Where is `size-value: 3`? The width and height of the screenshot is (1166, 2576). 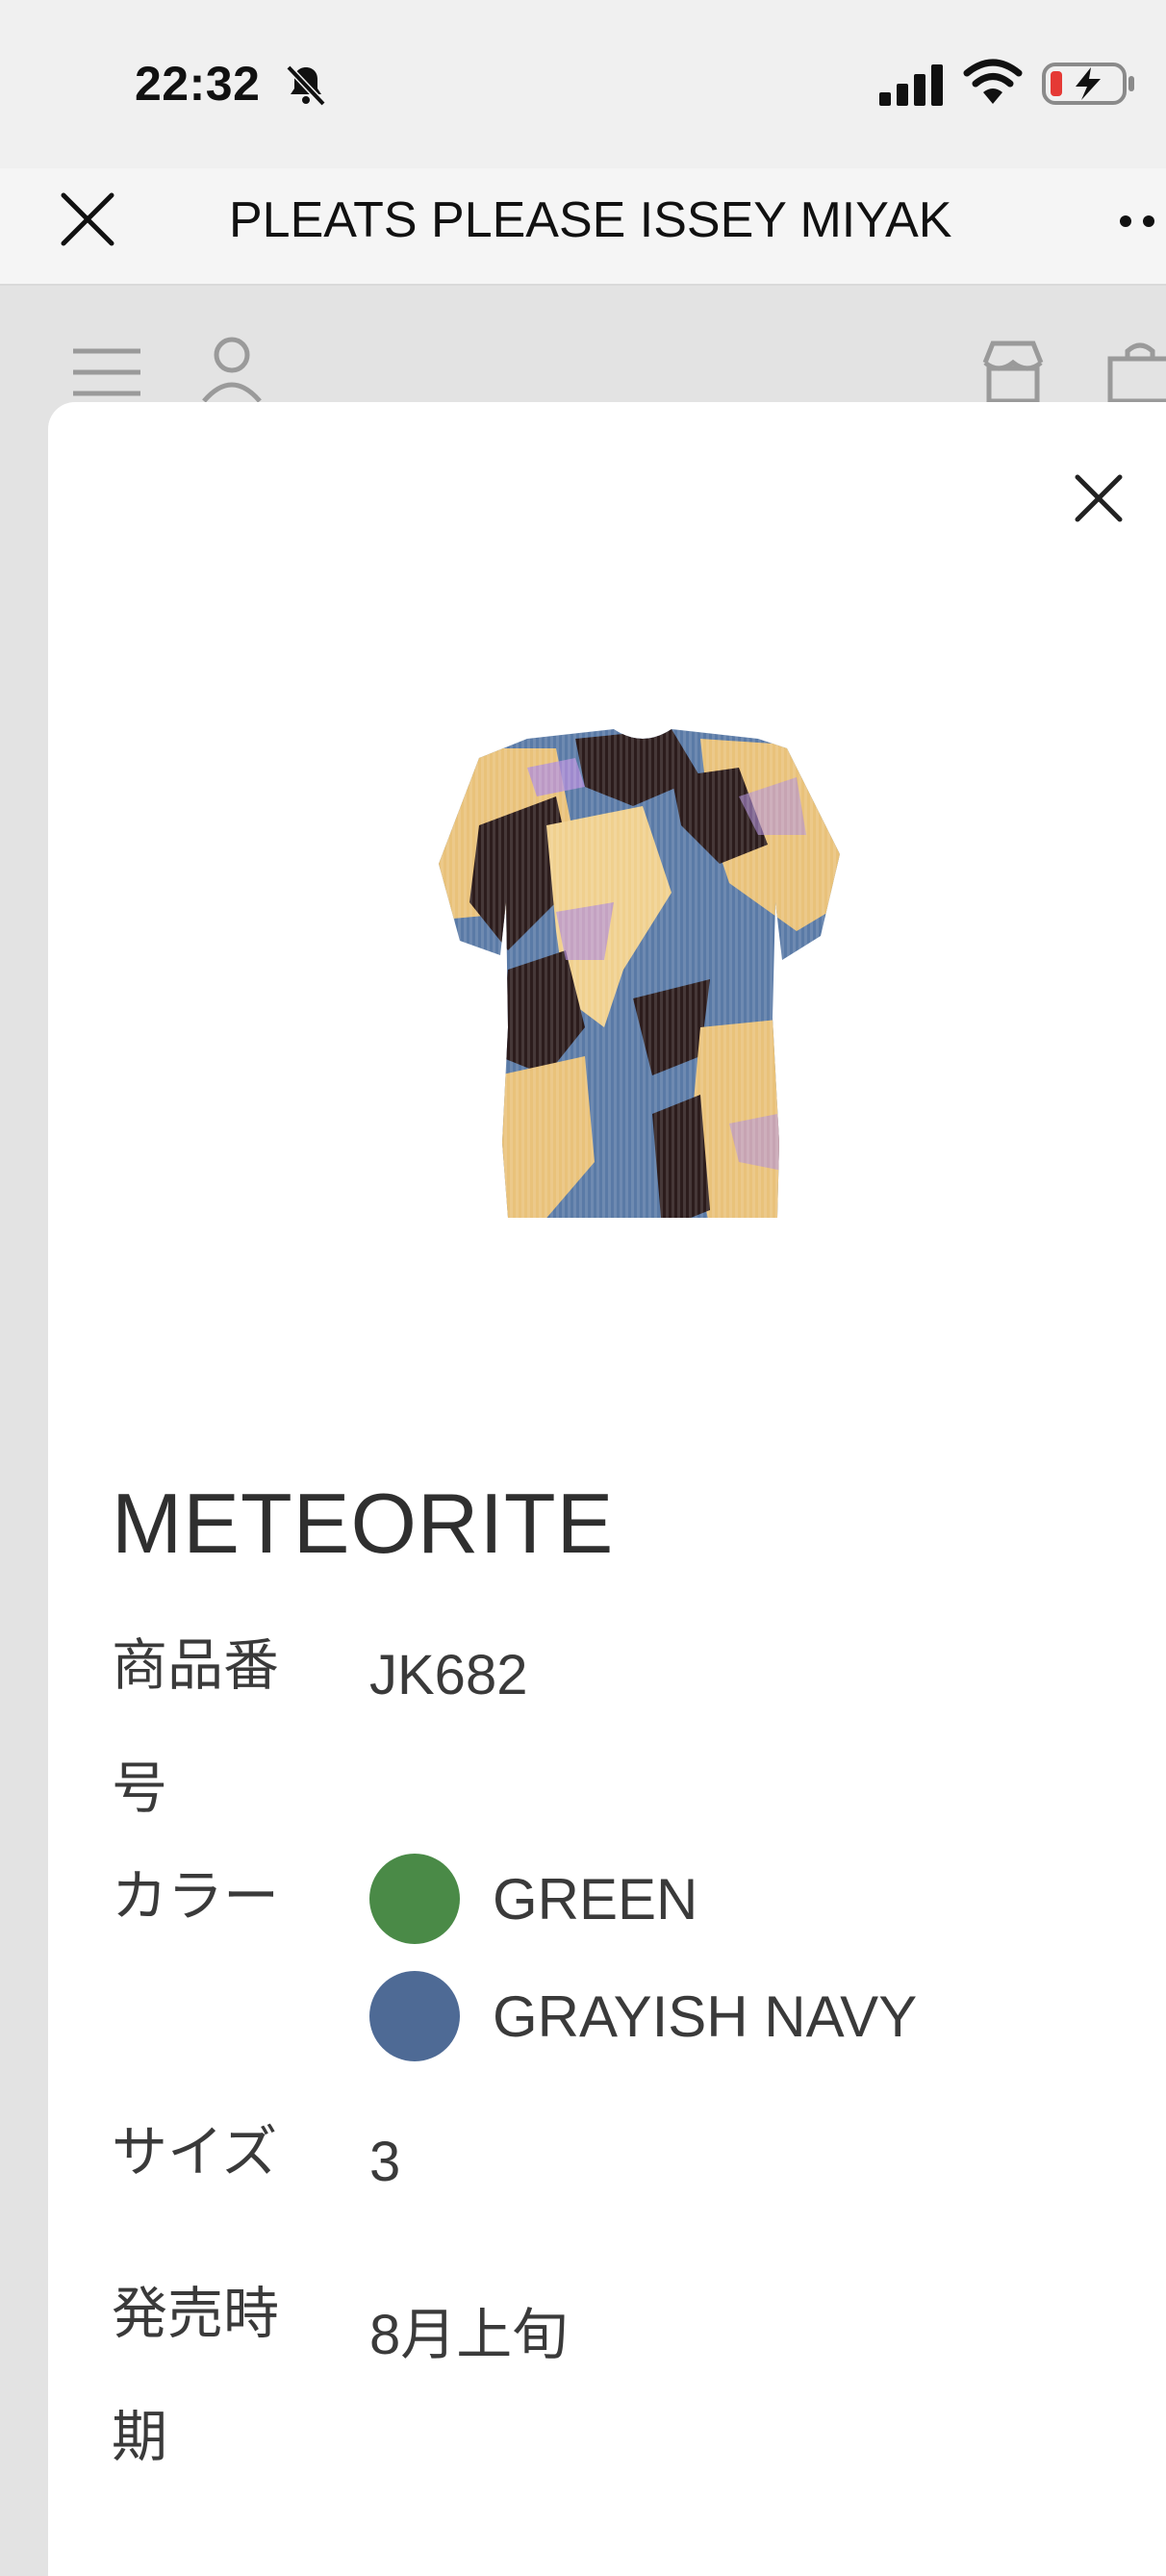
size-value: 3 is located at coordinates (385, 2162).